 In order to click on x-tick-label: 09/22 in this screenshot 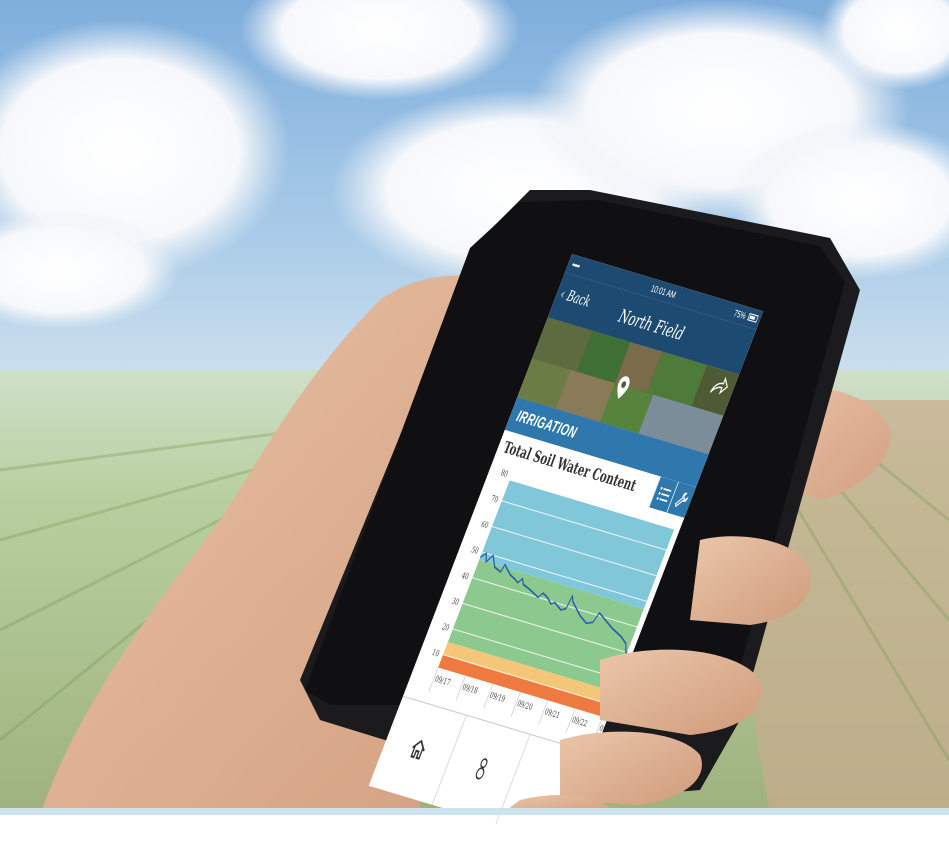, I will do `click(580, 721)`.